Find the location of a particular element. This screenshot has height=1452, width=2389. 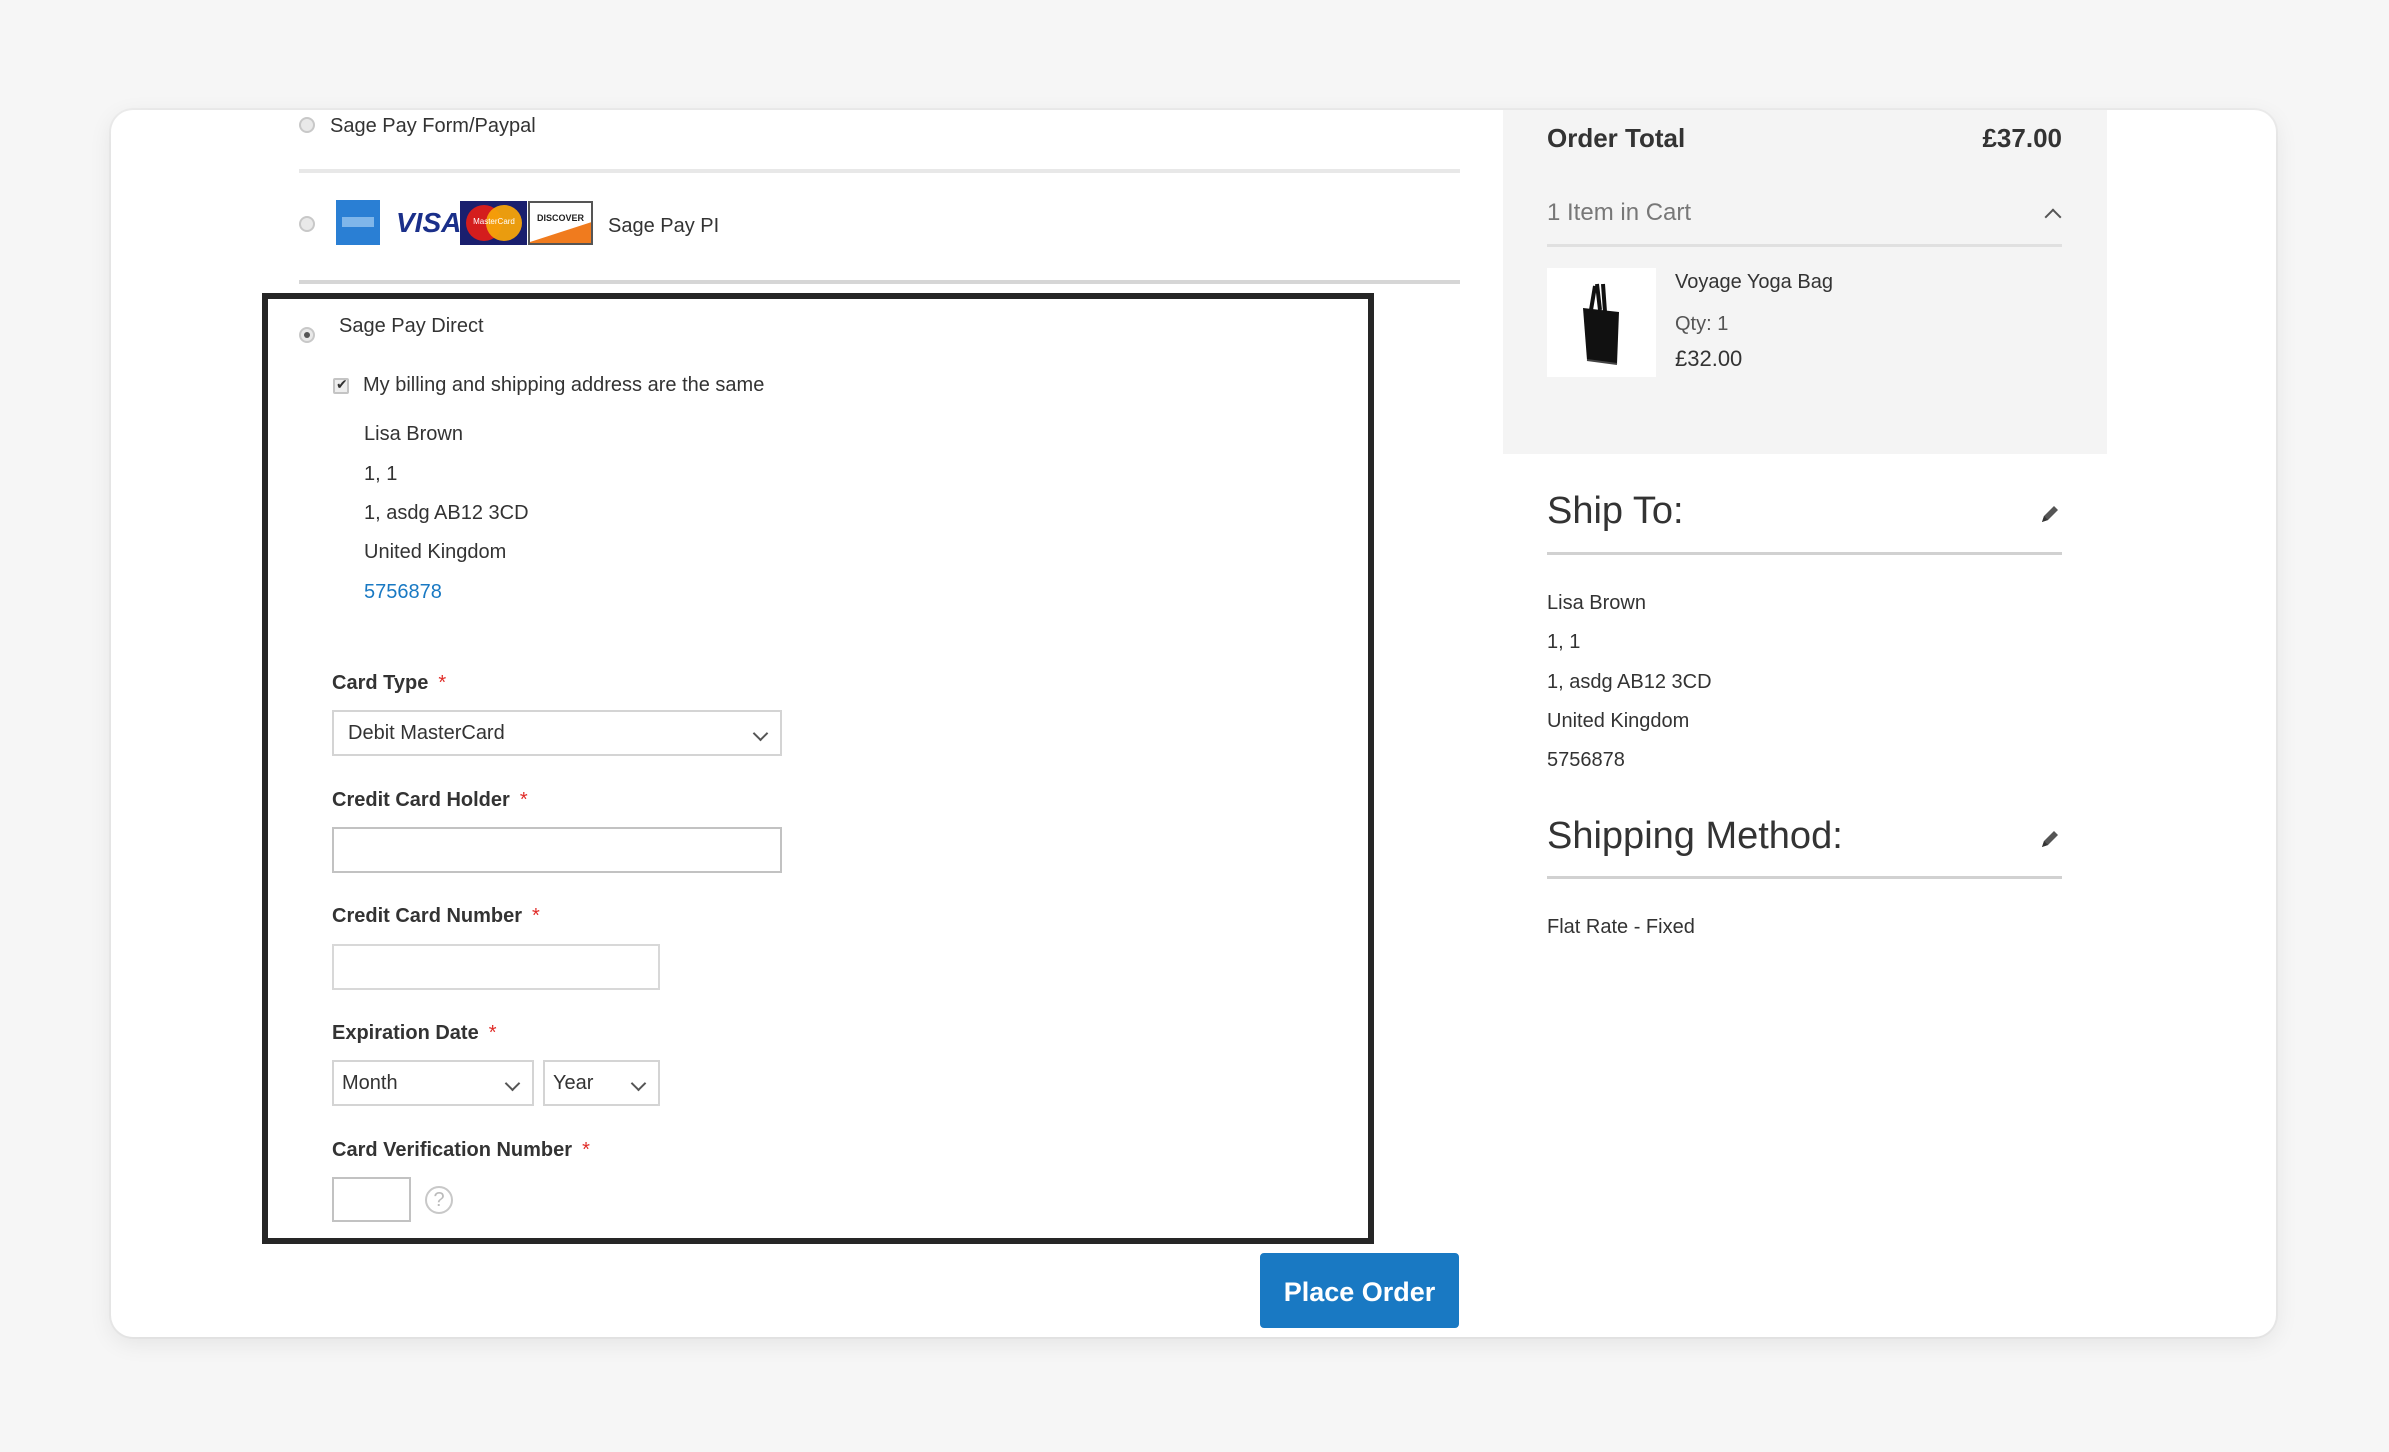

card-number-label-text: Credit Card Number is located at coordinates (427, 916).